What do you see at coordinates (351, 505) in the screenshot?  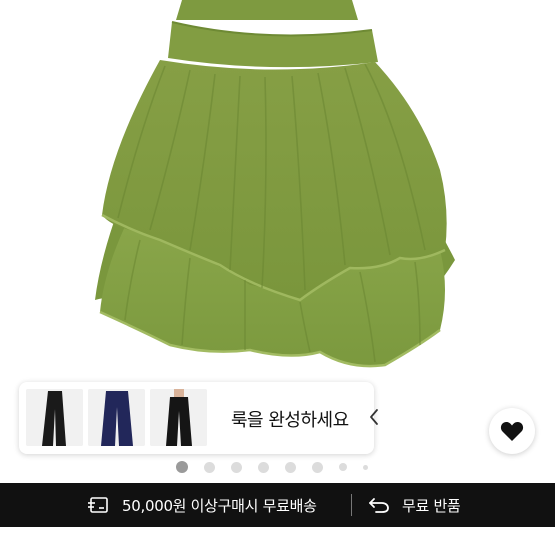 I see `shipping-divider` at bounding box center [351, 505].